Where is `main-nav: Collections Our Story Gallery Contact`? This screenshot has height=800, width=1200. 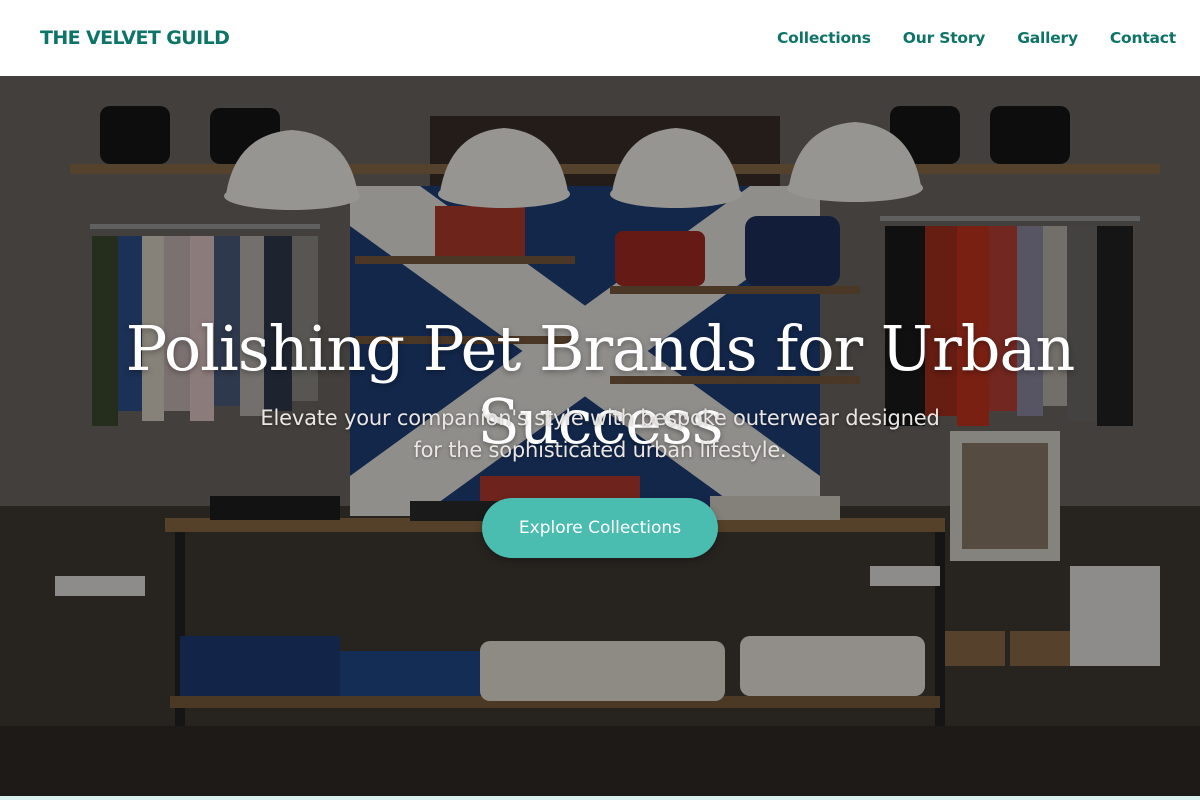 main-nav: Collections Our Story Gallery Contact is located at coordinates (976, 38).